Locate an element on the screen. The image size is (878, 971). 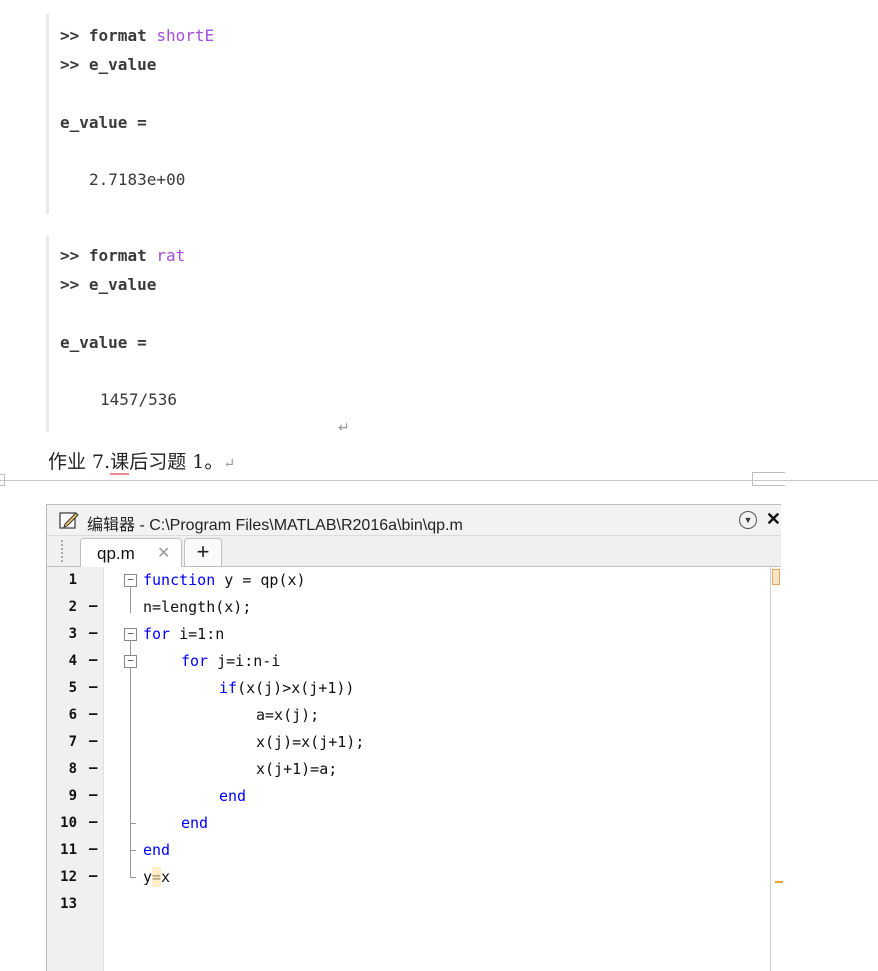
code-content: (x(j)>x(j+1)) is located at coordinates (296, 688).